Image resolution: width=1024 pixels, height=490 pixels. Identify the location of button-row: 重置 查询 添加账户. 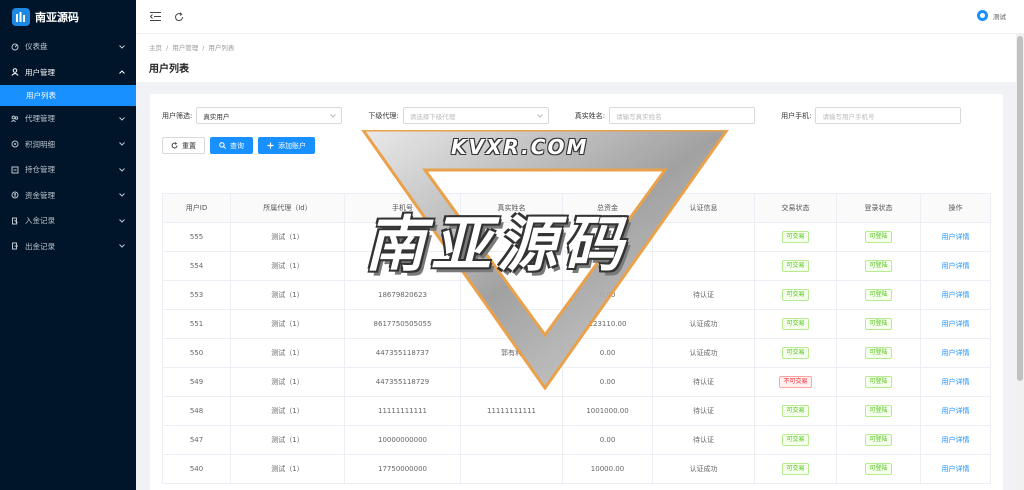
(241, 145).